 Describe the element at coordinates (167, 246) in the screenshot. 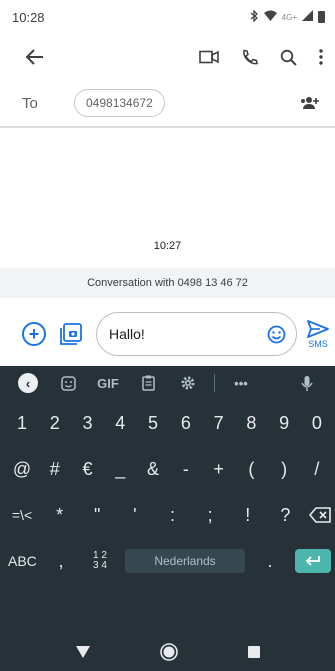

I see `message-timestamp: 10:27` at that location.